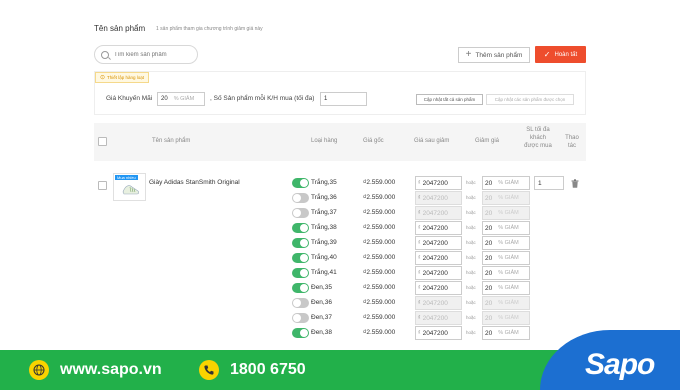  What do you see at coordinates (324, 242) in the screenshot?
I see `variant-name: Trắng,39` at bounding box center [324, 242].